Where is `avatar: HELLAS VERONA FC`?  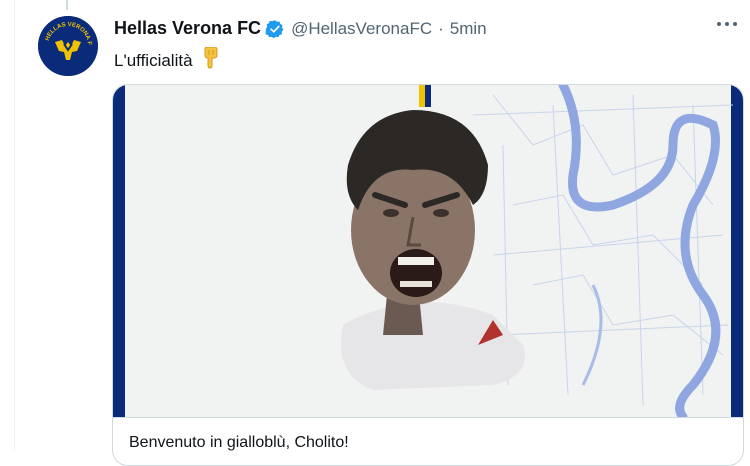 avatar: HELLAS VERONA FC is located at coordinates (68, 46).